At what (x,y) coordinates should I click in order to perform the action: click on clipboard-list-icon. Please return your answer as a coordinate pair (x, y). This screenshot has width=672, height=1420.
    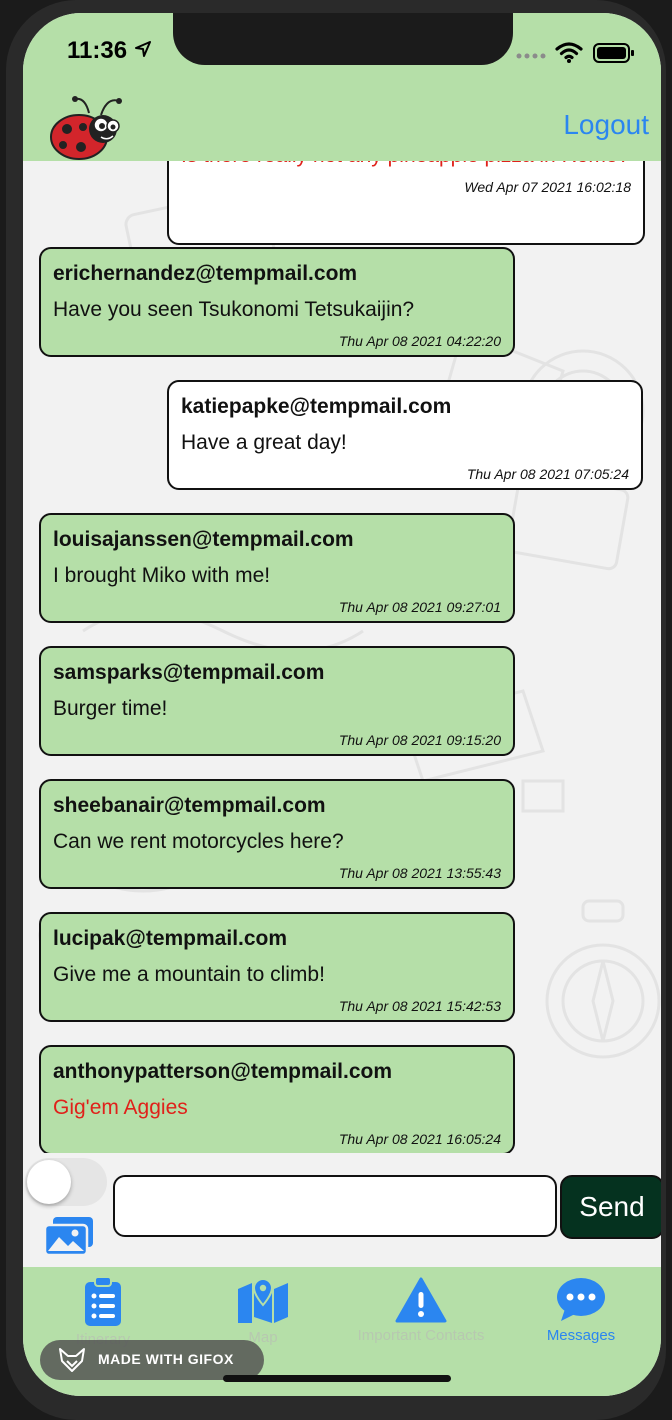
    Looking at the image, I should click on (103, 1301).